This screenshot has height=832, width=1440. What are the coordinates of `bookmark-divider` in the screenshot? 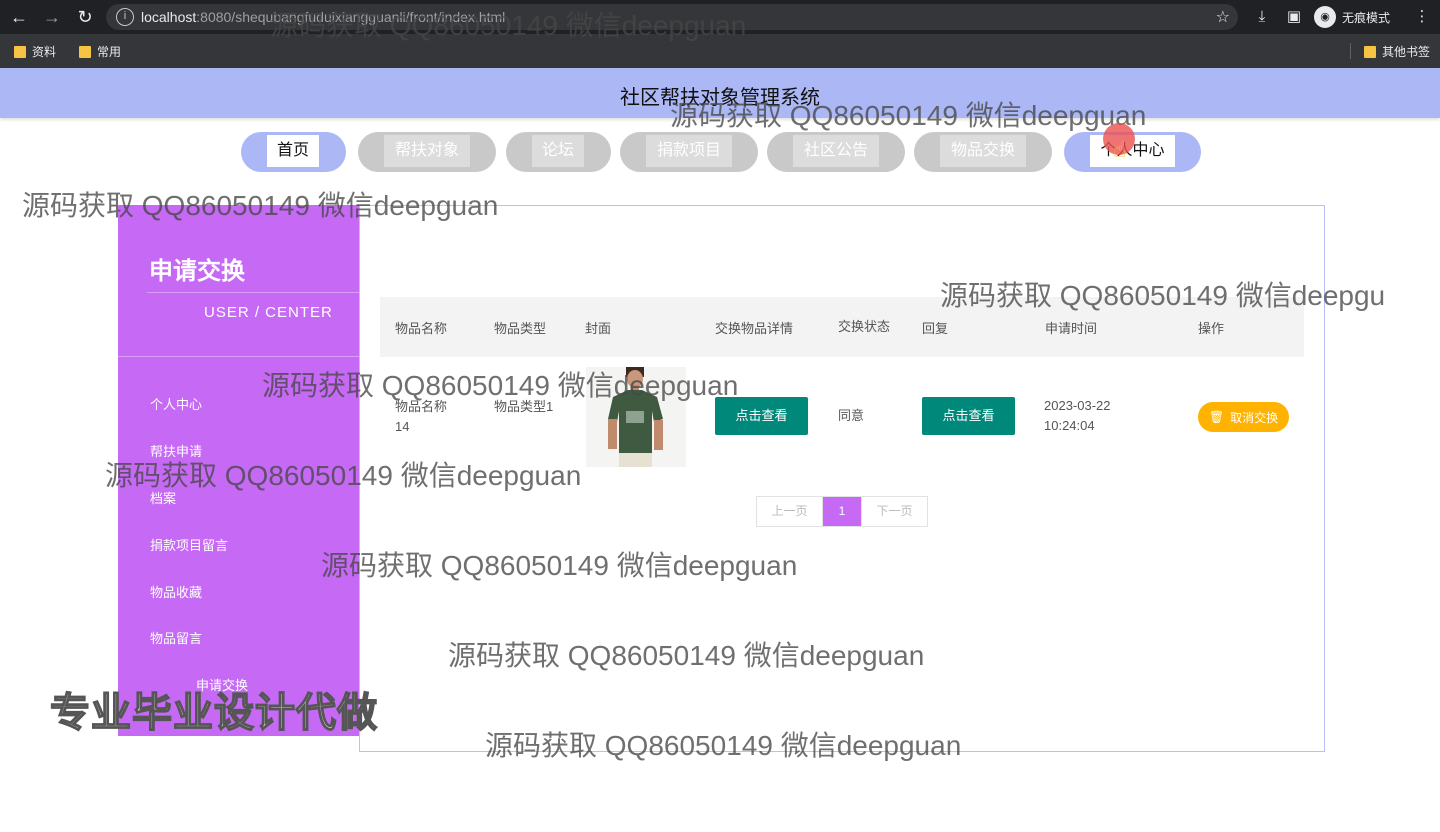 It's located at (1350, 51).